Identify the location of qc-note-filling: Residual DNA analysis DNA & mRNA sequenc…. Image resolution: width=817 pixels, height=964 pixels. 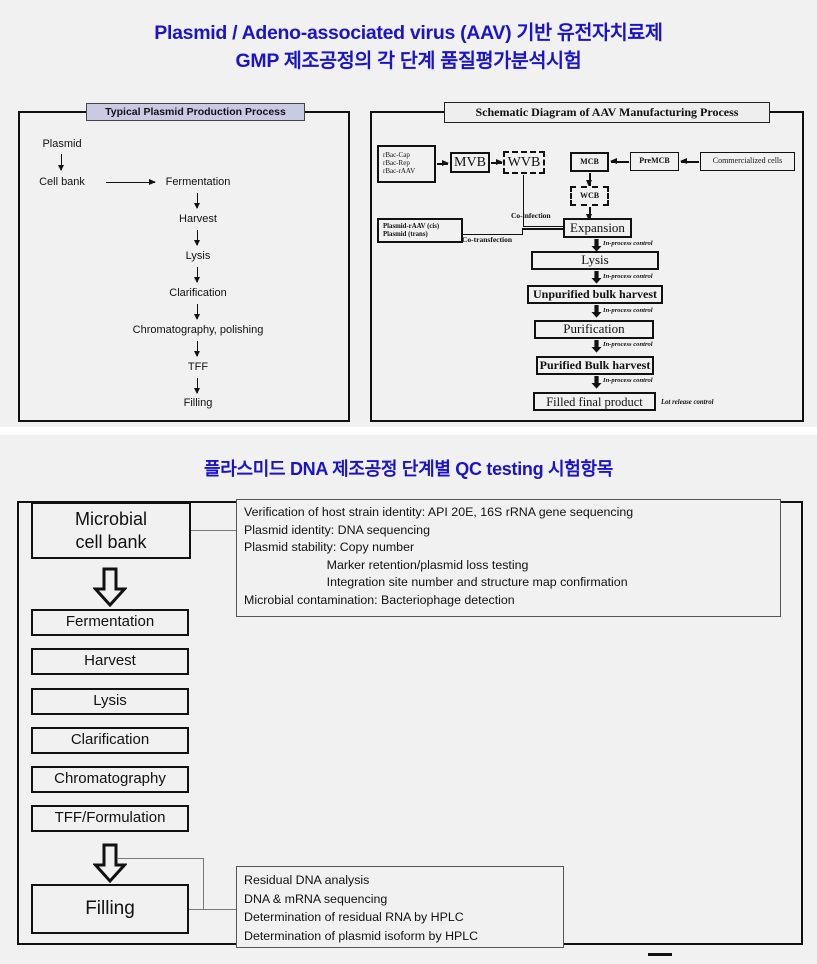
(400, 907).